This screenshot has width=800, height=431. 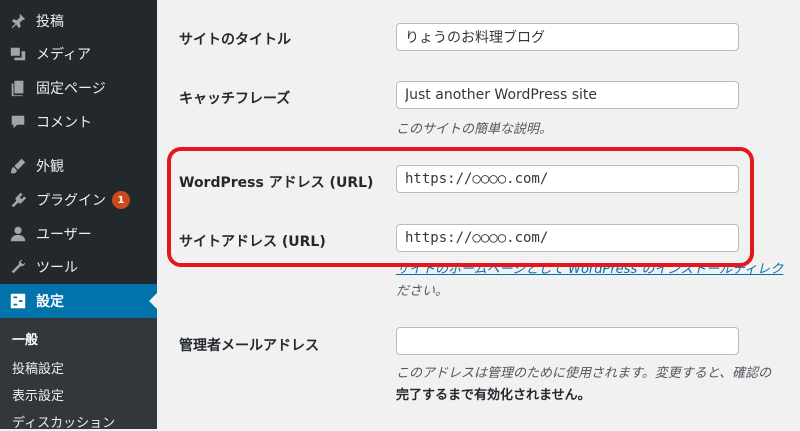 What do you see at coordinates (153, 301) in the screenshot?
I see `active-arrow` at bounding box center [153, 301].